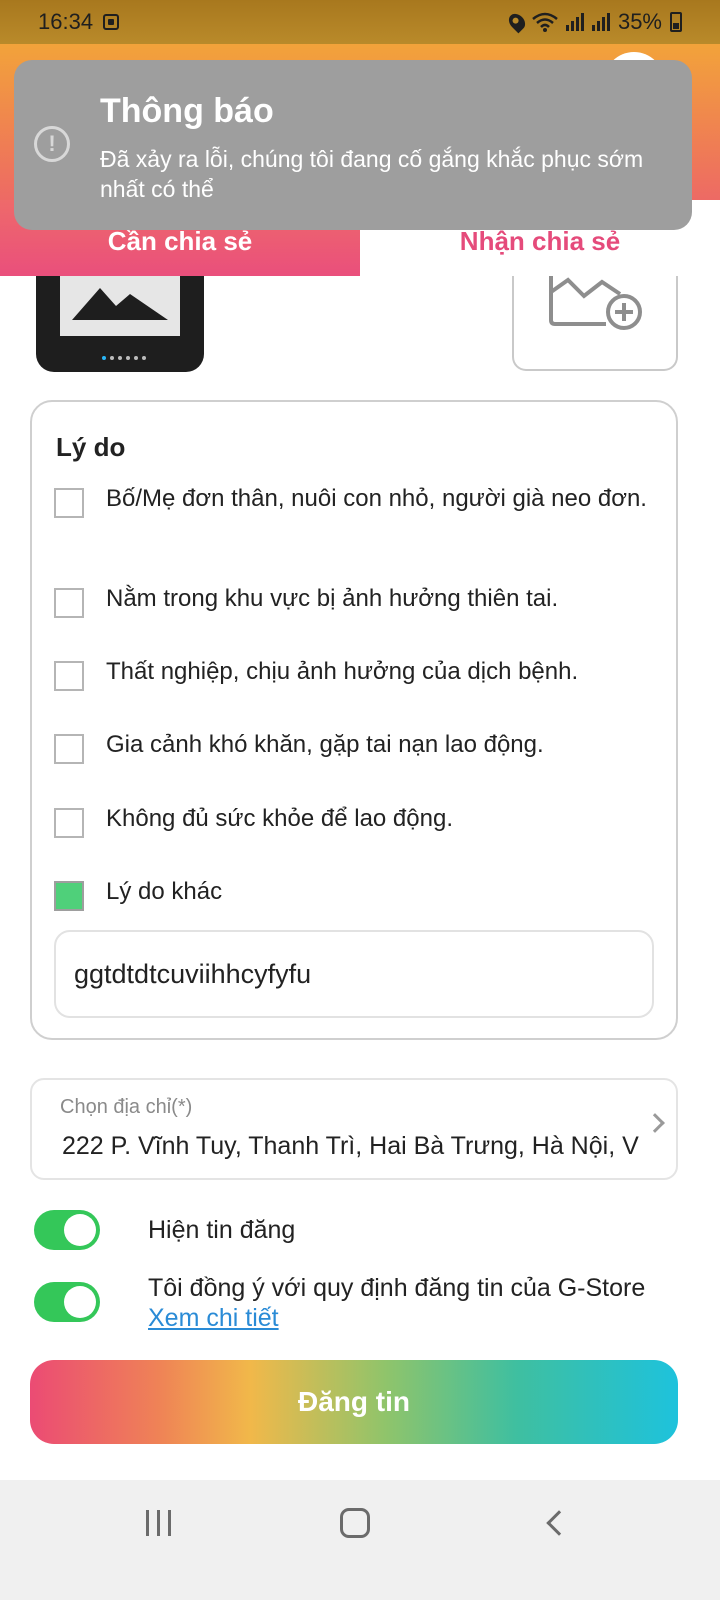 Image resolution: width=720 pixels, height=1600 pixels. Describe the element at coordinates (360, 22) in the screenshot. I see `status-bar: 16:34 35%` at that location.